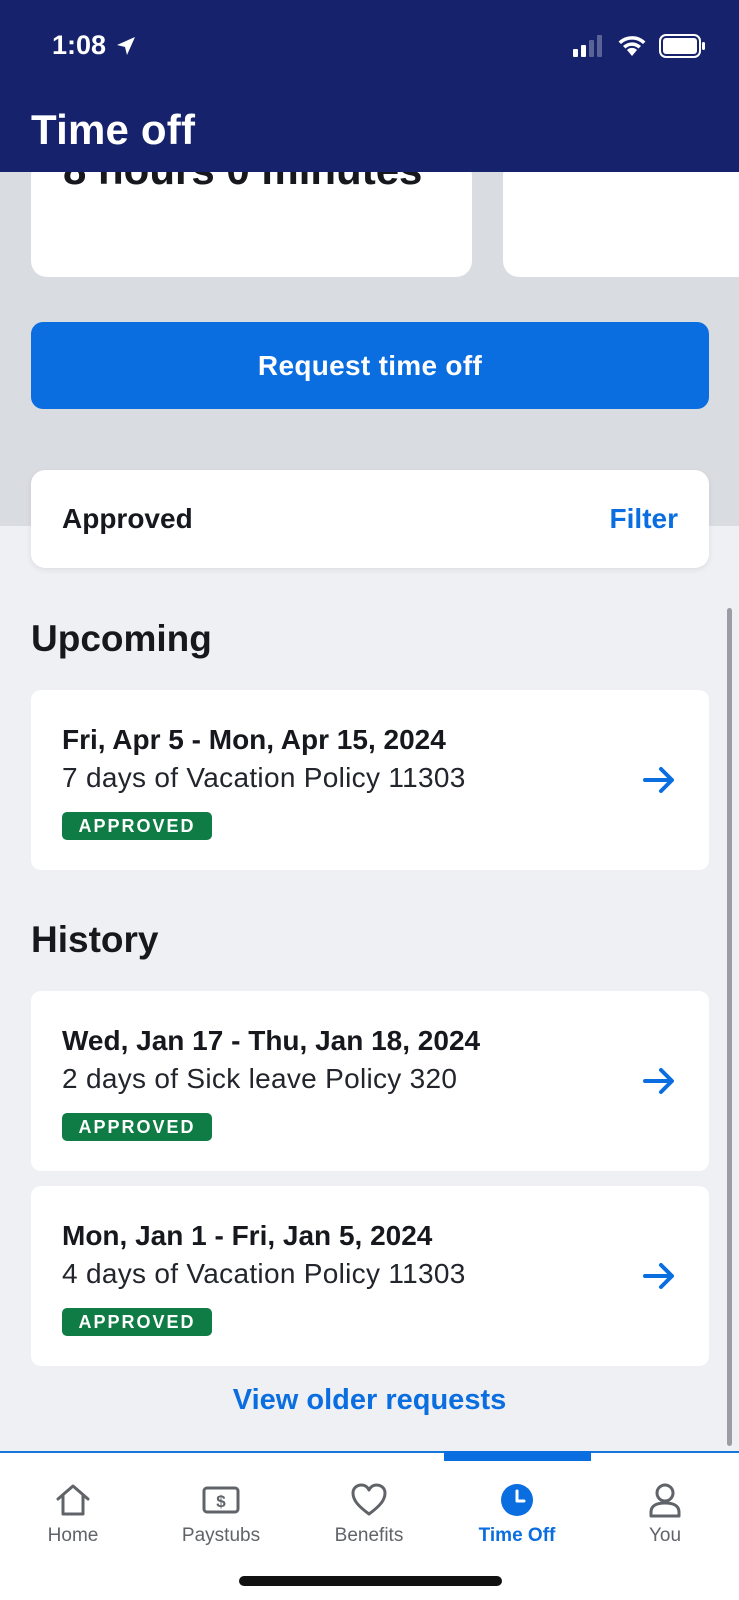 This screenshot has width=739, height=1600. What do you see at coordinates (95, 939) in the screenshot?
I see `history-heading: History` at bounding box center [95, 939].